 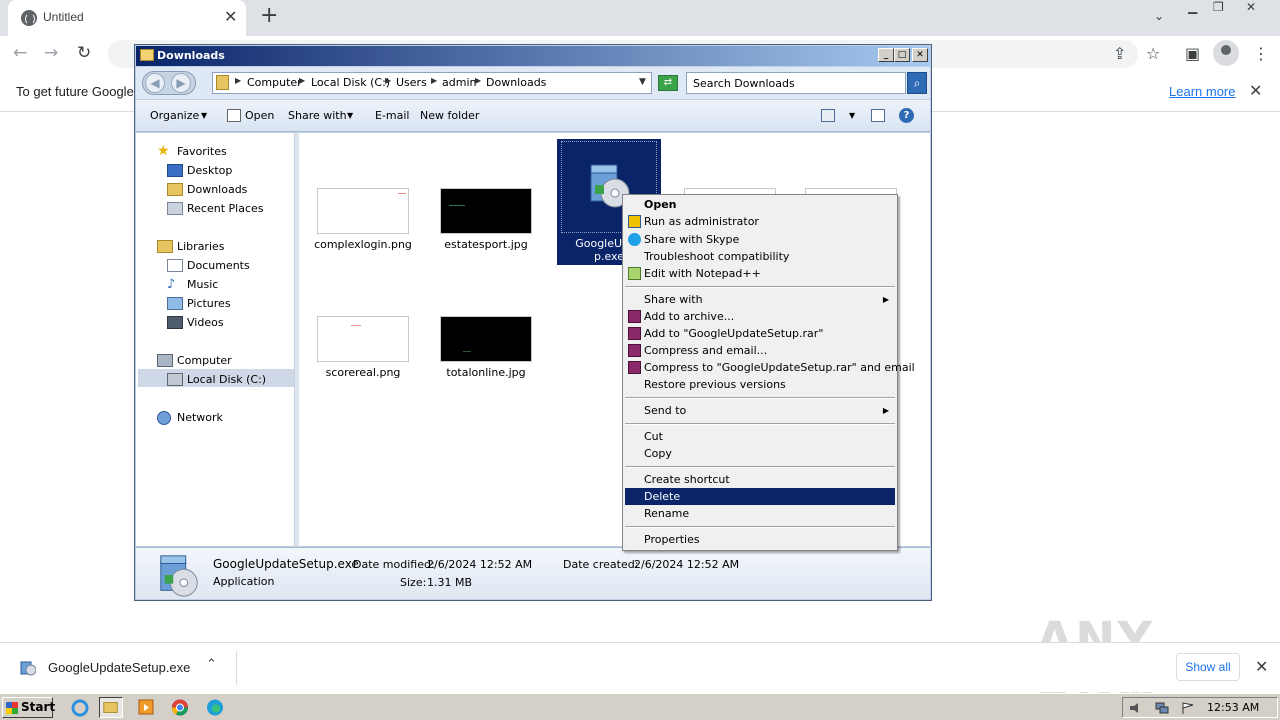 What do you see at coordinates (760, 384) in the screenshot?
I see `menu-item-restore: Restore previous versions` at bounding box center [760, 384].